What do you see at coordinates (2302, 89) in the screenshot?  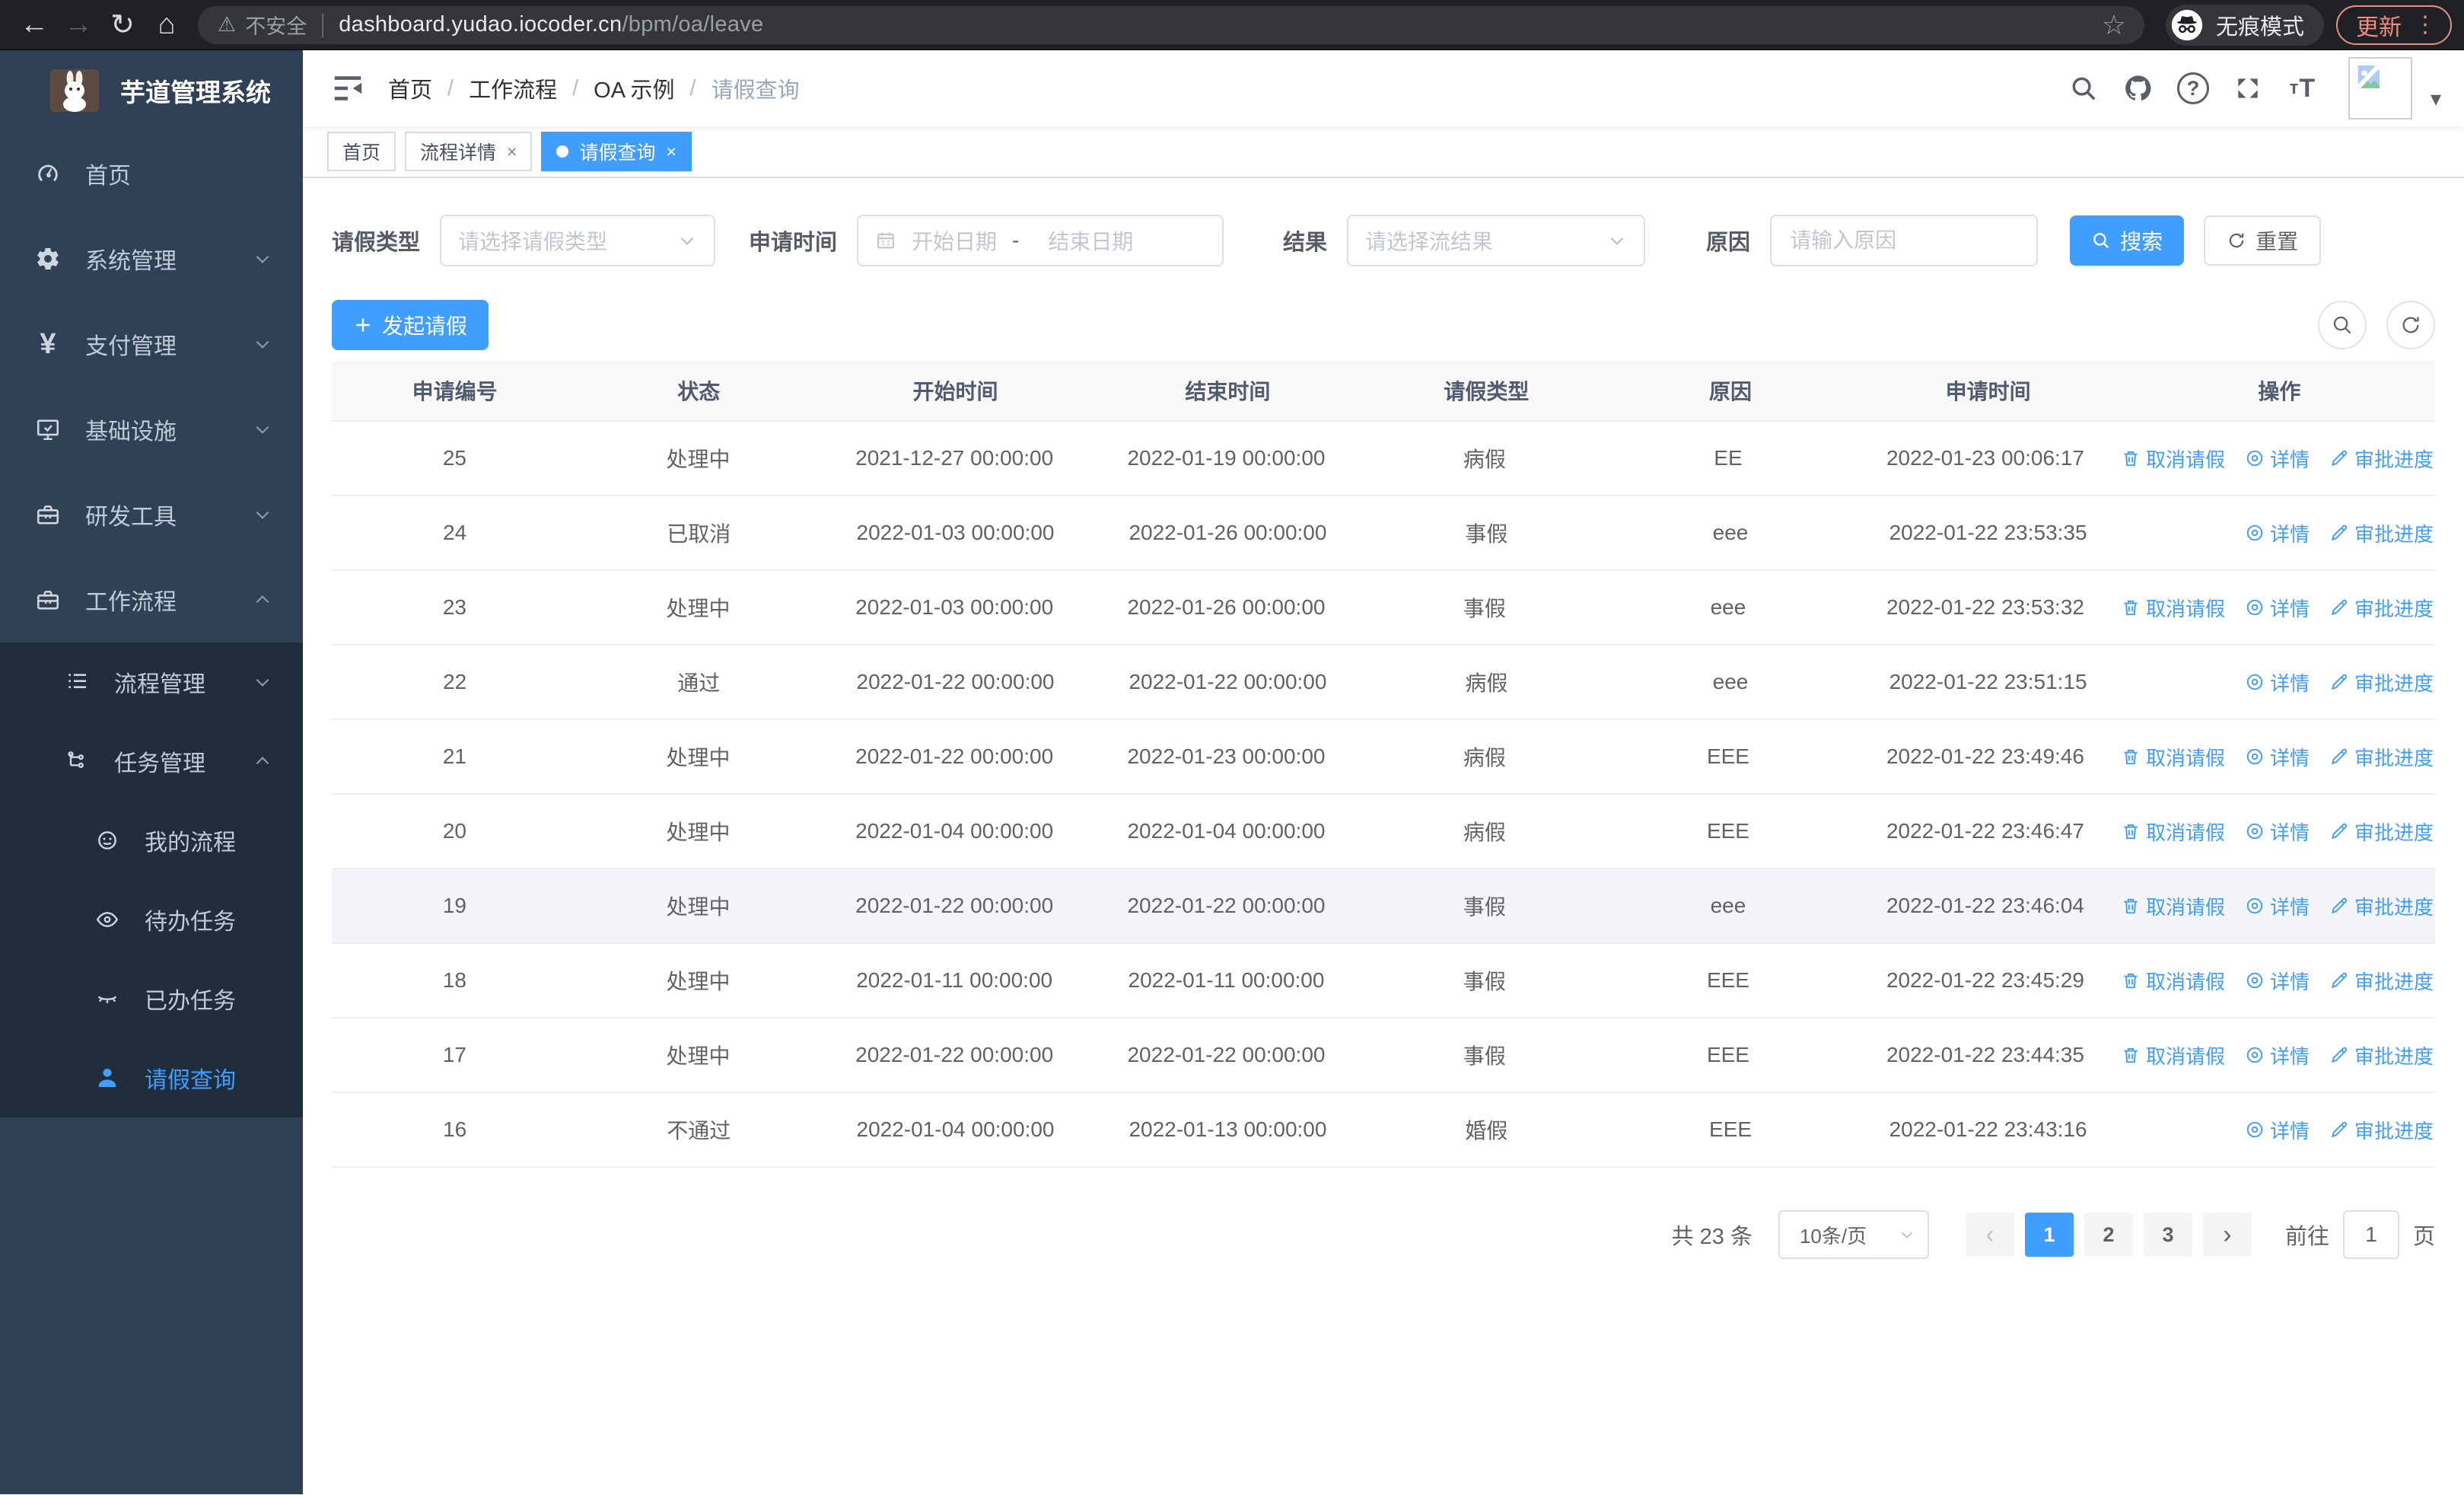 I see `font-size-icon: тT` at bounding box center [2302, 89].